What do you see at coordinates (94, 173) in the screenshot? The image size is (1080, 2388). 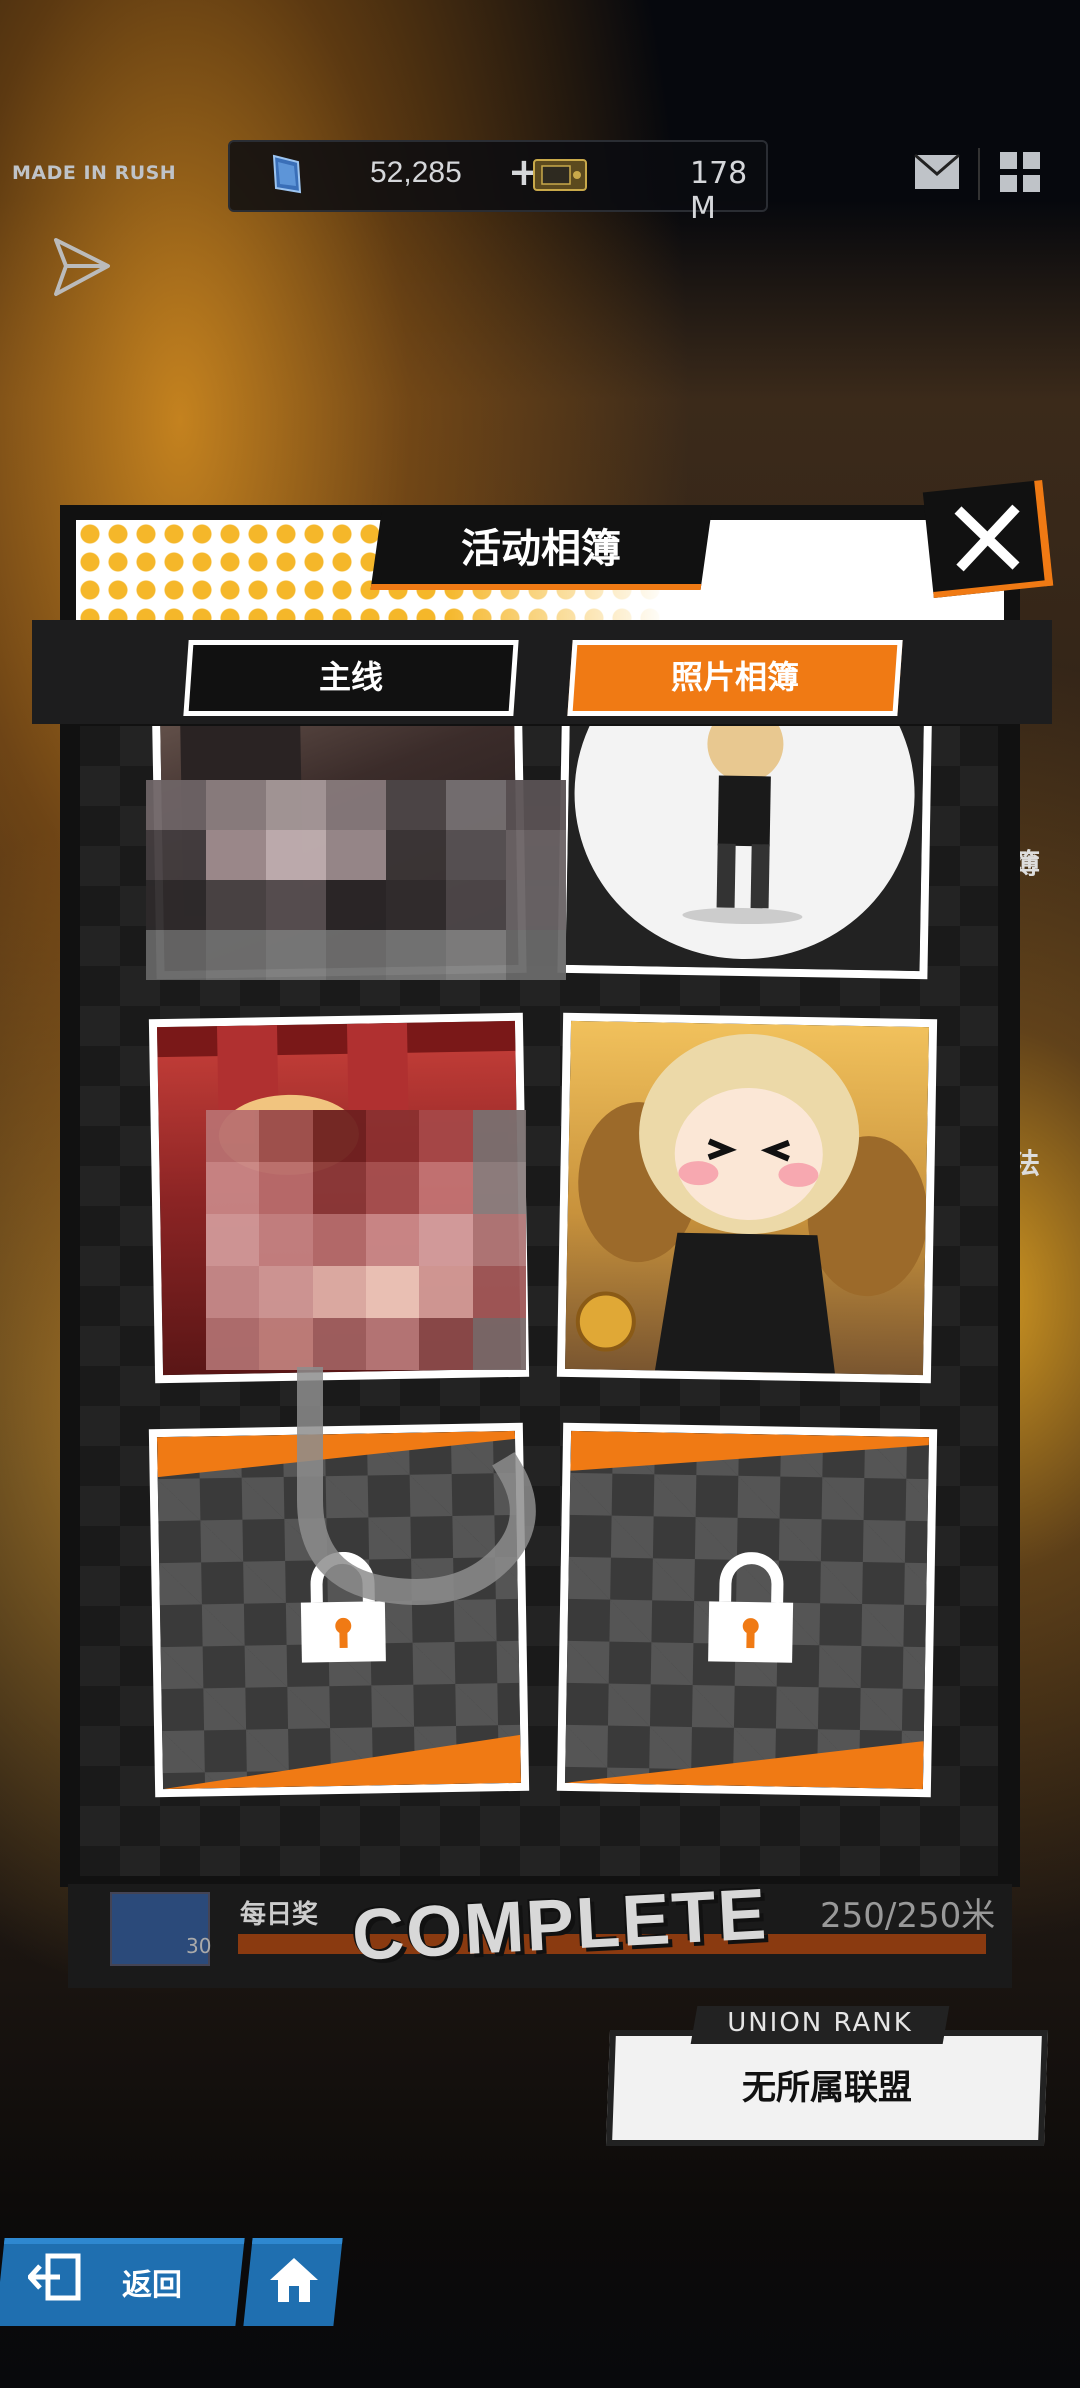 I see `brand-label: MADE IN RUSH` at bounding box center [94, 173].